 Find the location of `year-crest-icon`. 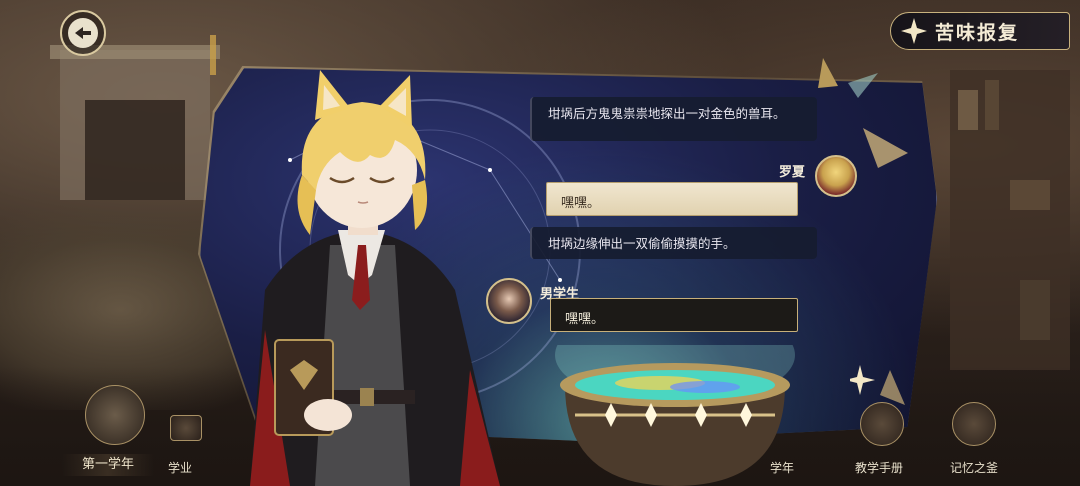

year-crest-icon is located at coordinates (115, 415).